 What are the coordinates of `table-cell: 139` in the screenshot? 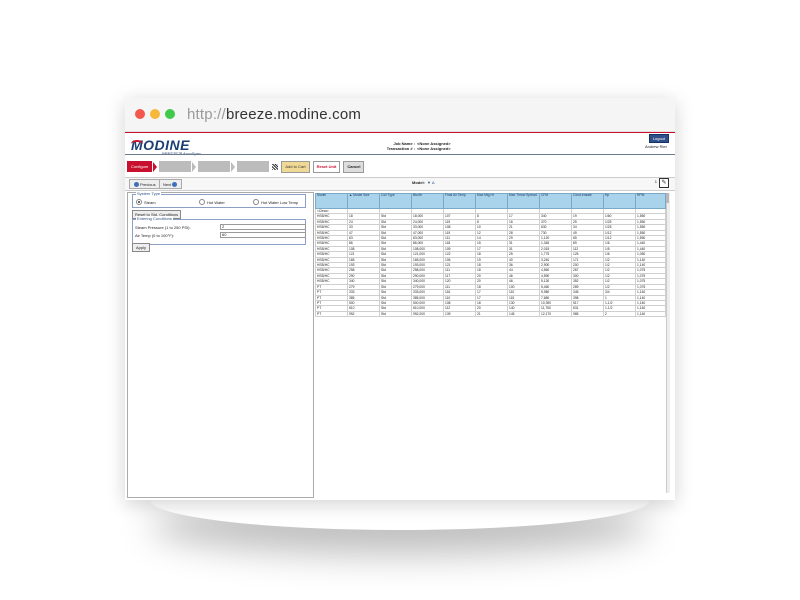 It's located at (459, 314).